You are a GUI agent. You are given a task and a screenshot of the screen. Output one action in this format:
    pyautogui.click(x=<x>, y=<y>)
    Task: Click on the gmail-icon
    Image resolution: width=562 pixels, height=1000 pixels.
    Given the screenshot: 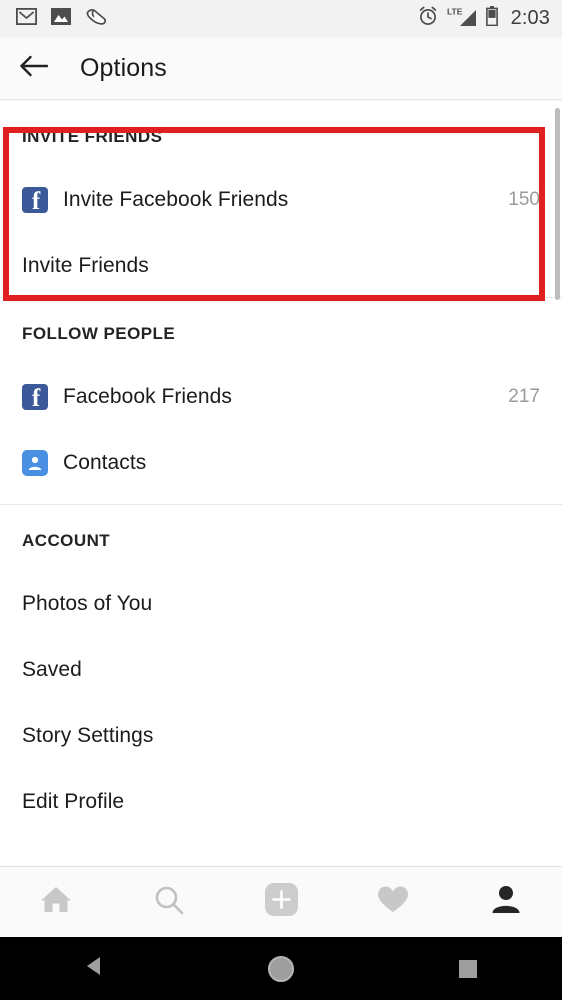 What is the action you would take?
    pyautogui.click(x=26, y=18)
    